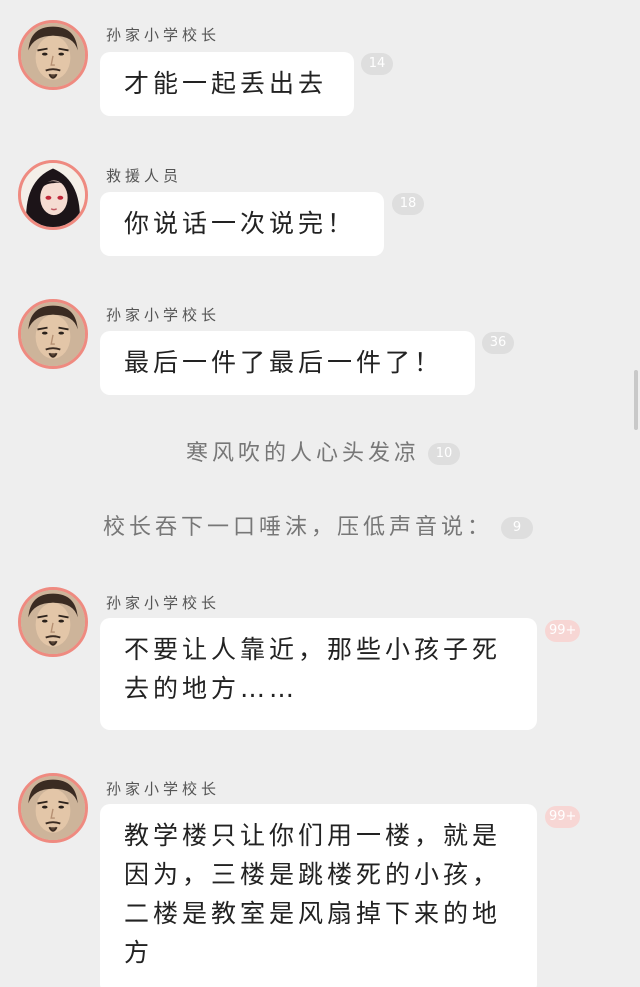  What do you see at coordinates (377, 64) in the screenshot?
I see `comment-count-badge: 14` at bounding box center [377, 64].